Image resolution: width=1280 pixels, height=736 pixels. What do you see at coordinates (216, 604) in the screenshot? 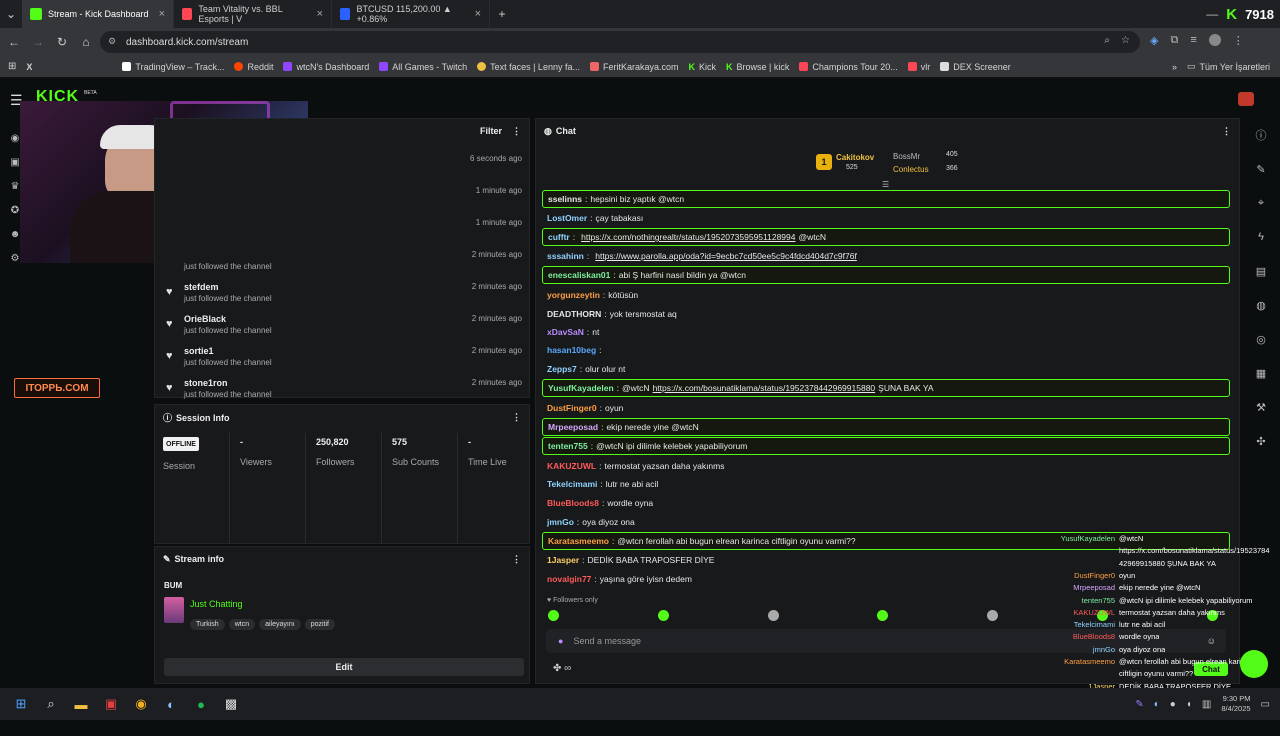
I see `category-link: Just Chatting` at bounding box center [216, 604].